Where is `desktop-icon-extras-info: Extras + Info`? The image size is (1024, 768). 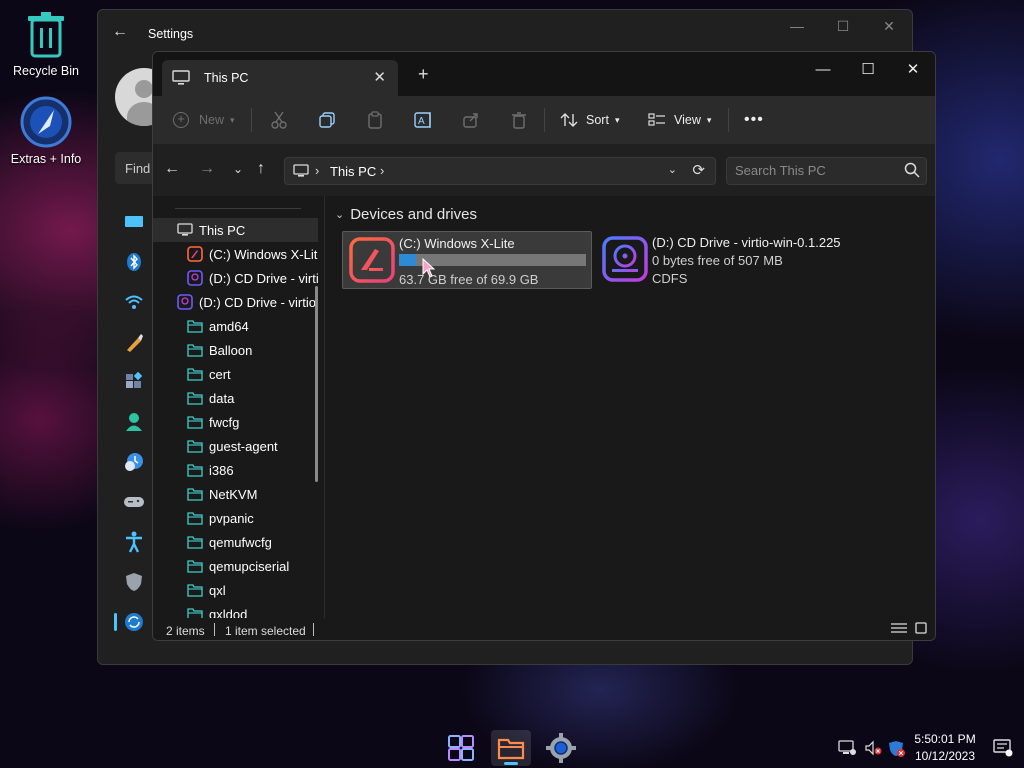 desktop-icon-extras-info: Extras + Info is located at coordinates (46, 131).